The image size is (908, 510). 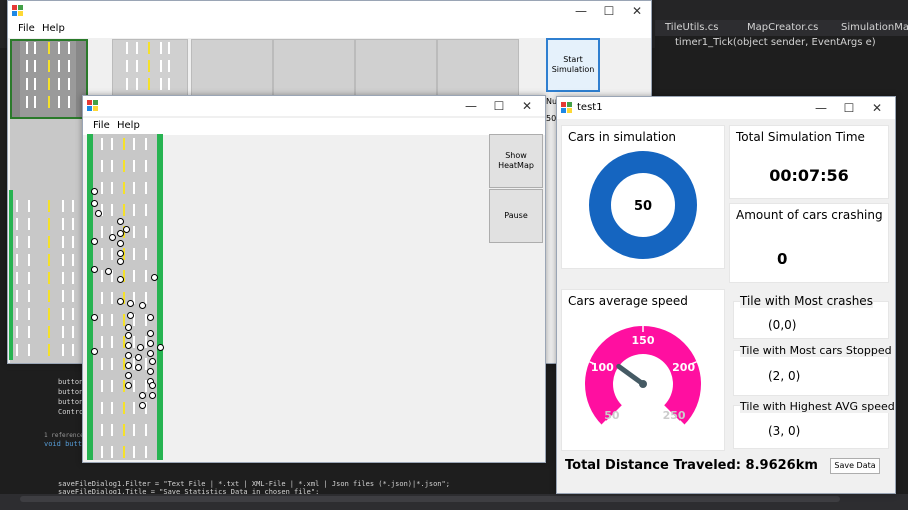 I want to click on most-crashes-value: (0,0), so click(x=782, y=325).